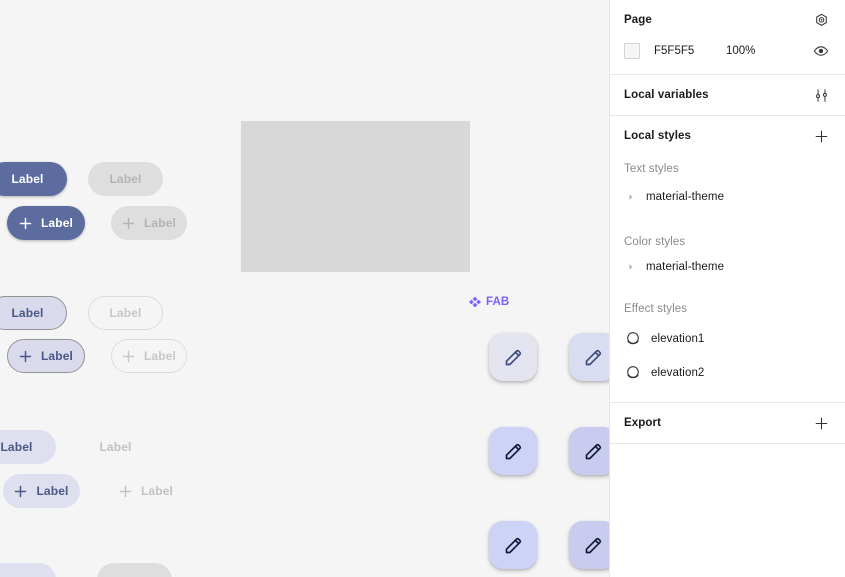 The height and width of the screenshot is (577, 845). I want to click on component-diamond-icon, so click(475, 302).